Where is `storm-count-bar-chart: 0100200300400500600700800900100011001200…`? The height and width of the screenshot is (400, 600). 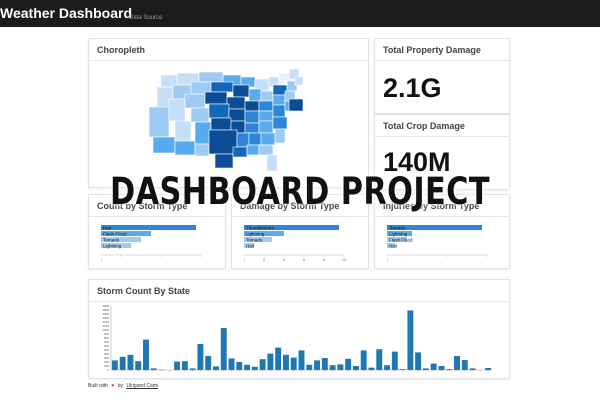
storm-count-bar-chart: 0100200300400500600700800900100011001200… is located at coordinates (297, 341).